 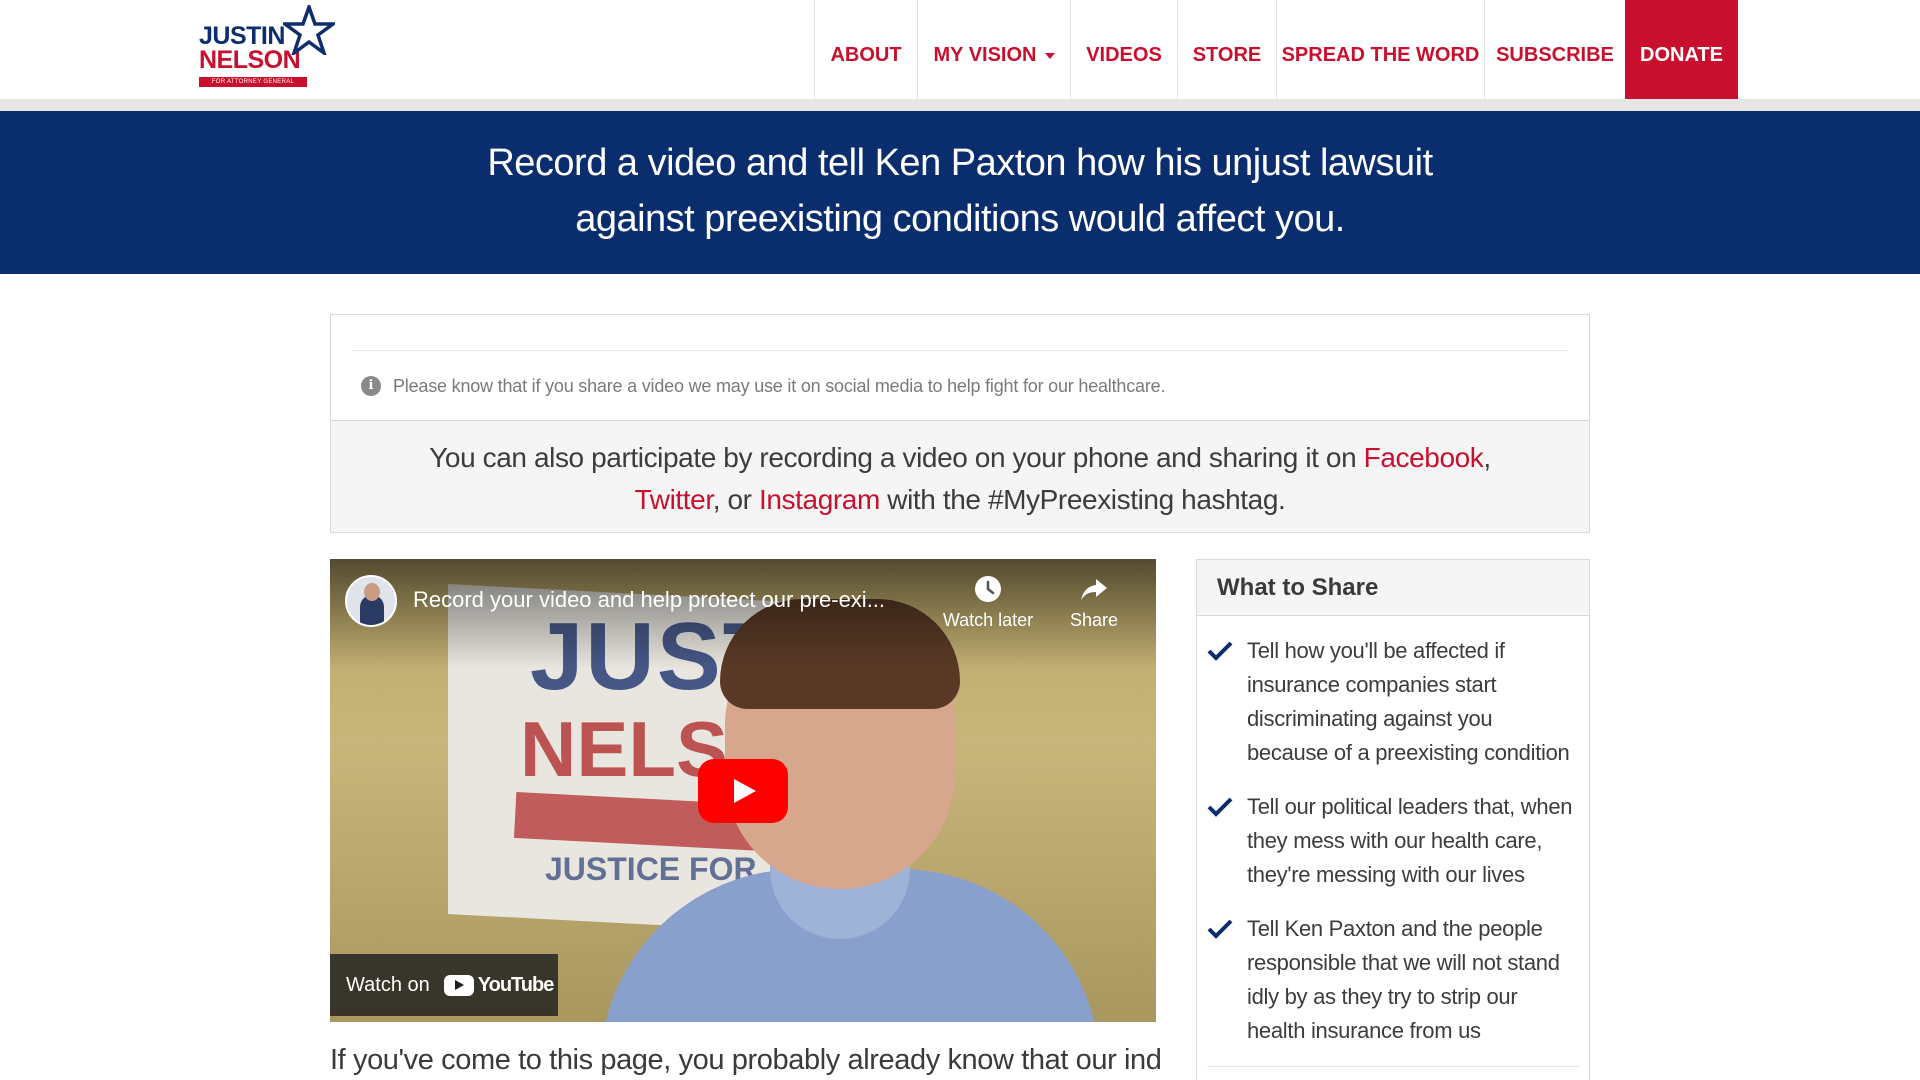 What do you see at coordinates (309, 30) in the screenshot?
I see `star-icon` at bounding box center [309, 30].